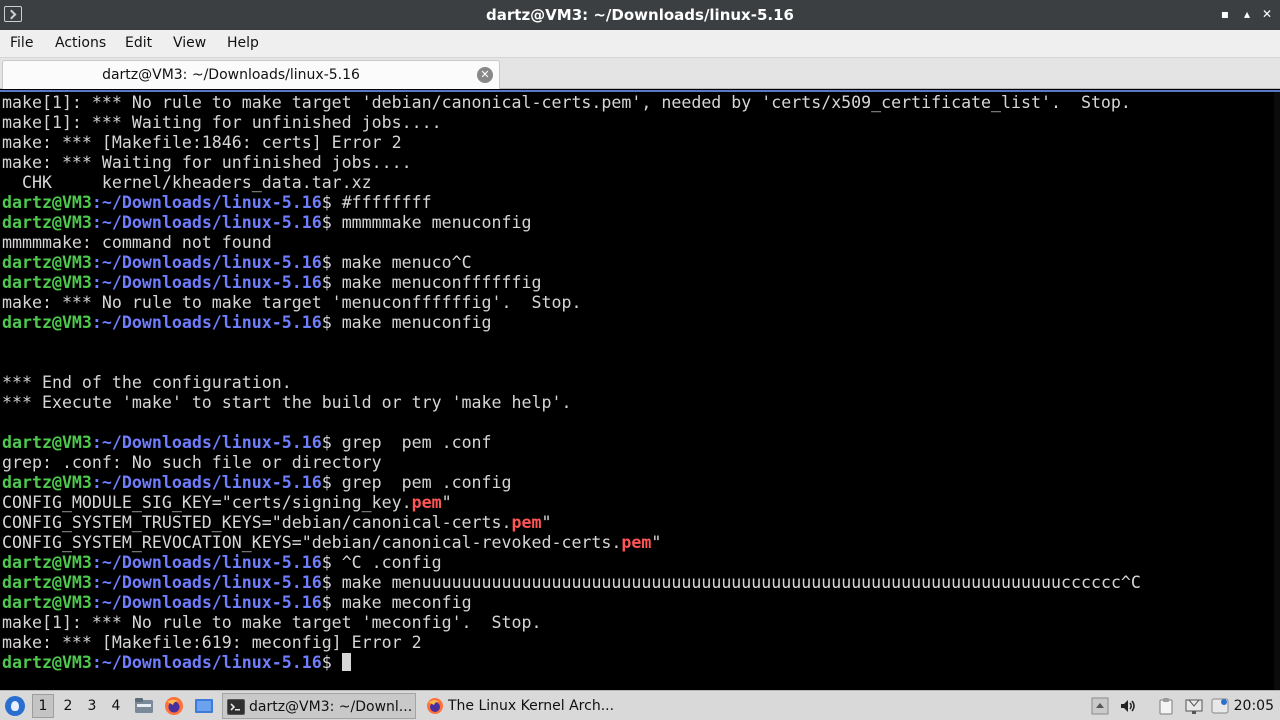 The image size is (1280, 720). What do you see at coordinates (92, 705) in the screenshot?
I see `workspace-3: 3` at bounding box center [92, 705].